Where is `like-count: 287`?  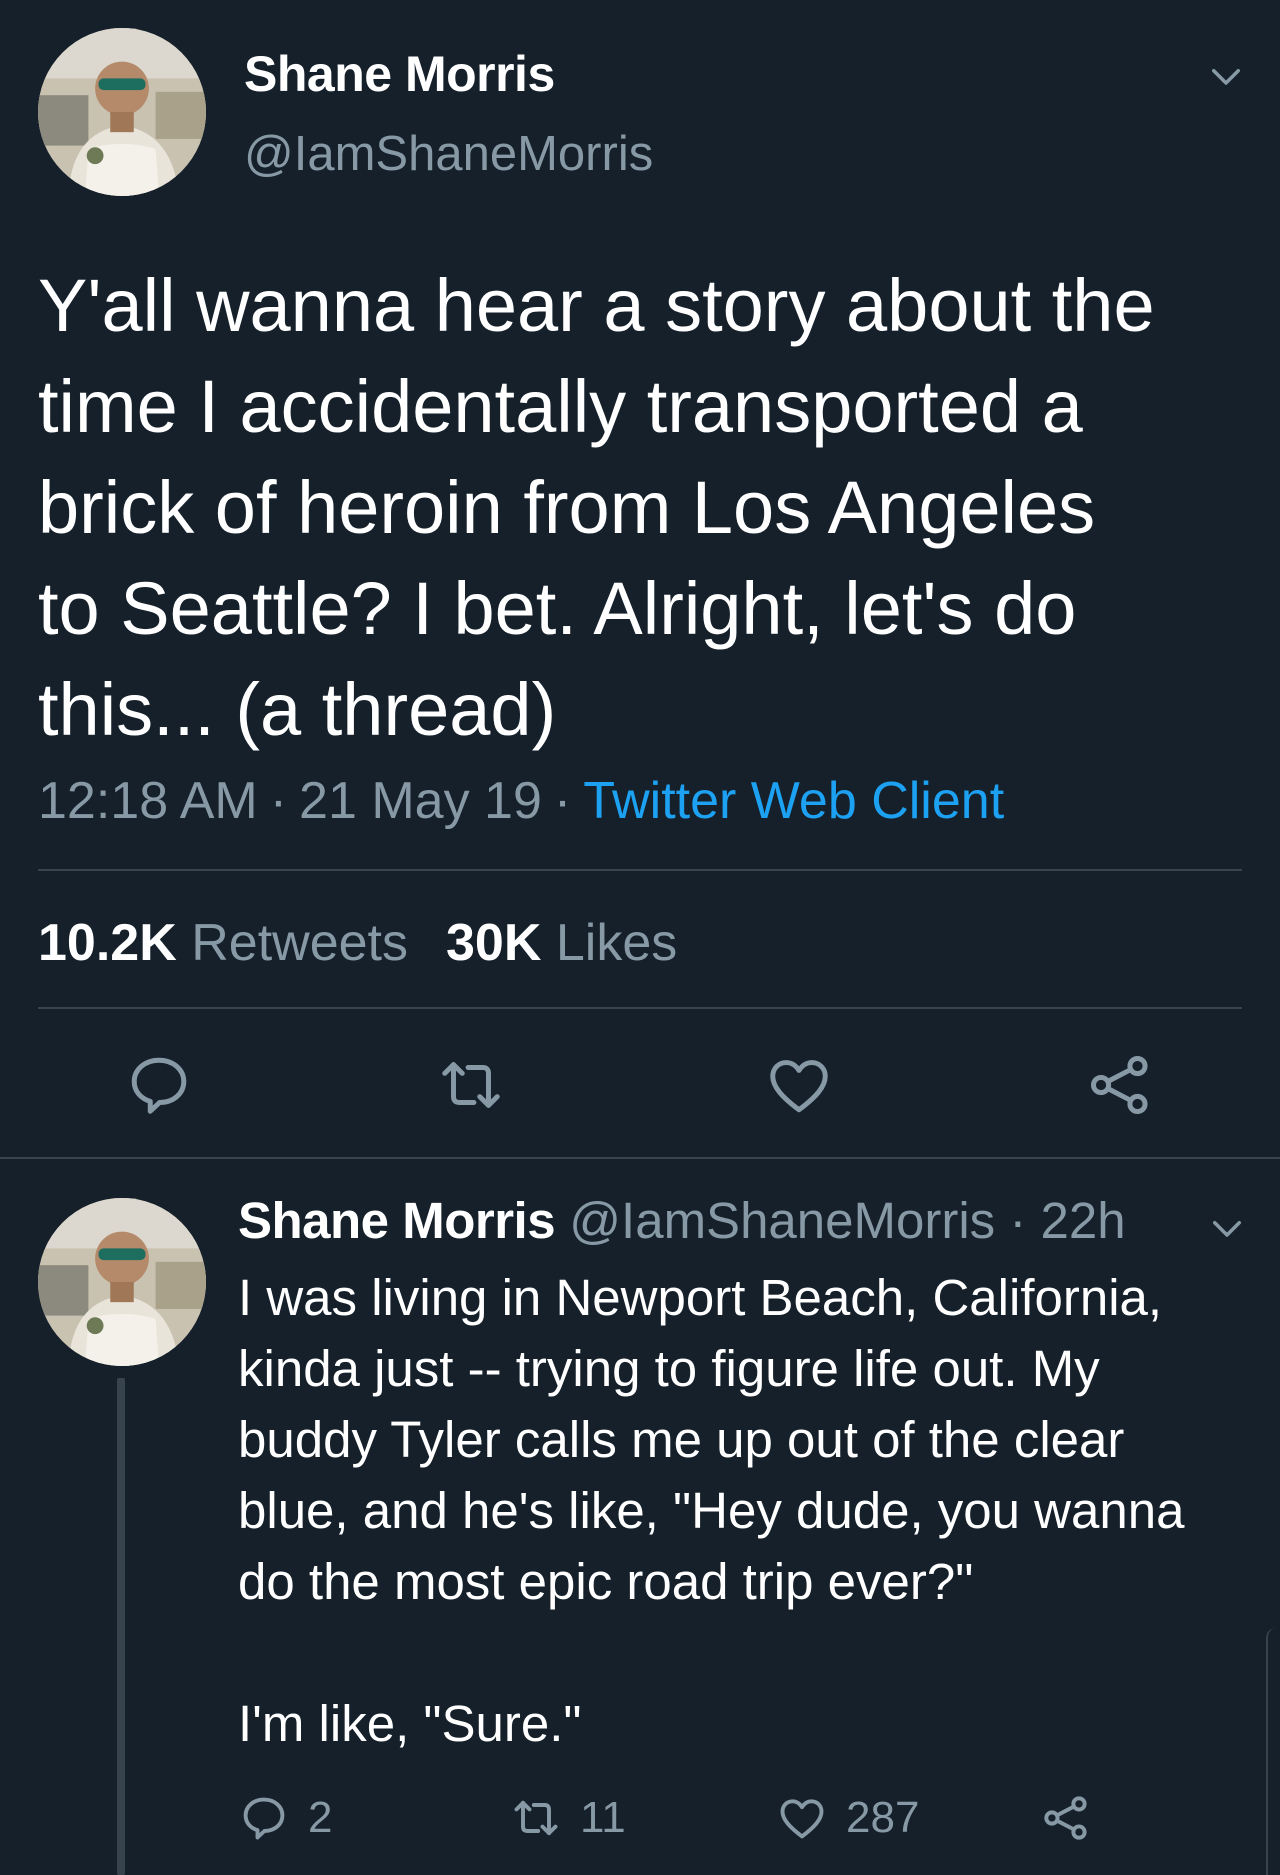 like-count: 287 is located at coordinates (883, 1817).